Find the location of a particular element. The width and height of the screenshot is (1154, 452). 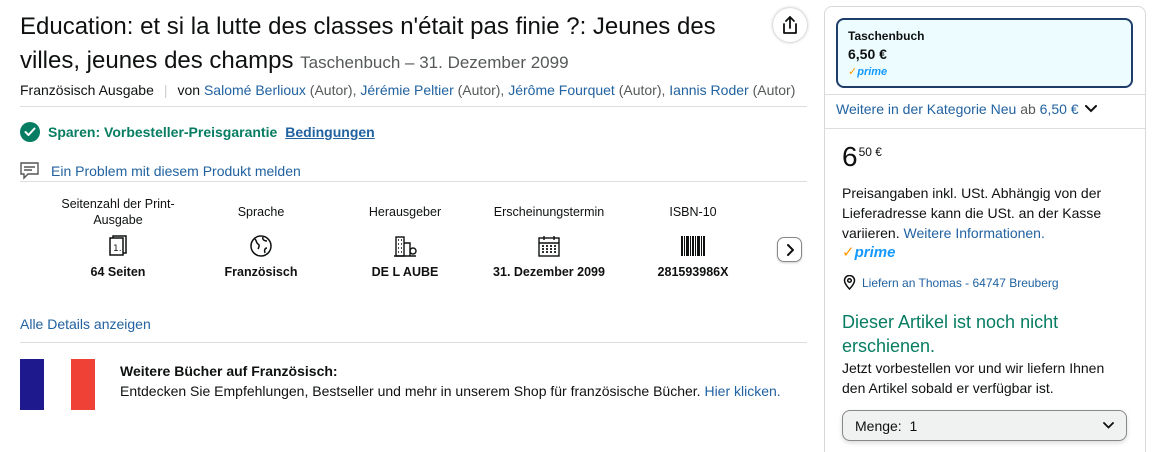

price-whole: 6 is located at coordinates (850, 156).